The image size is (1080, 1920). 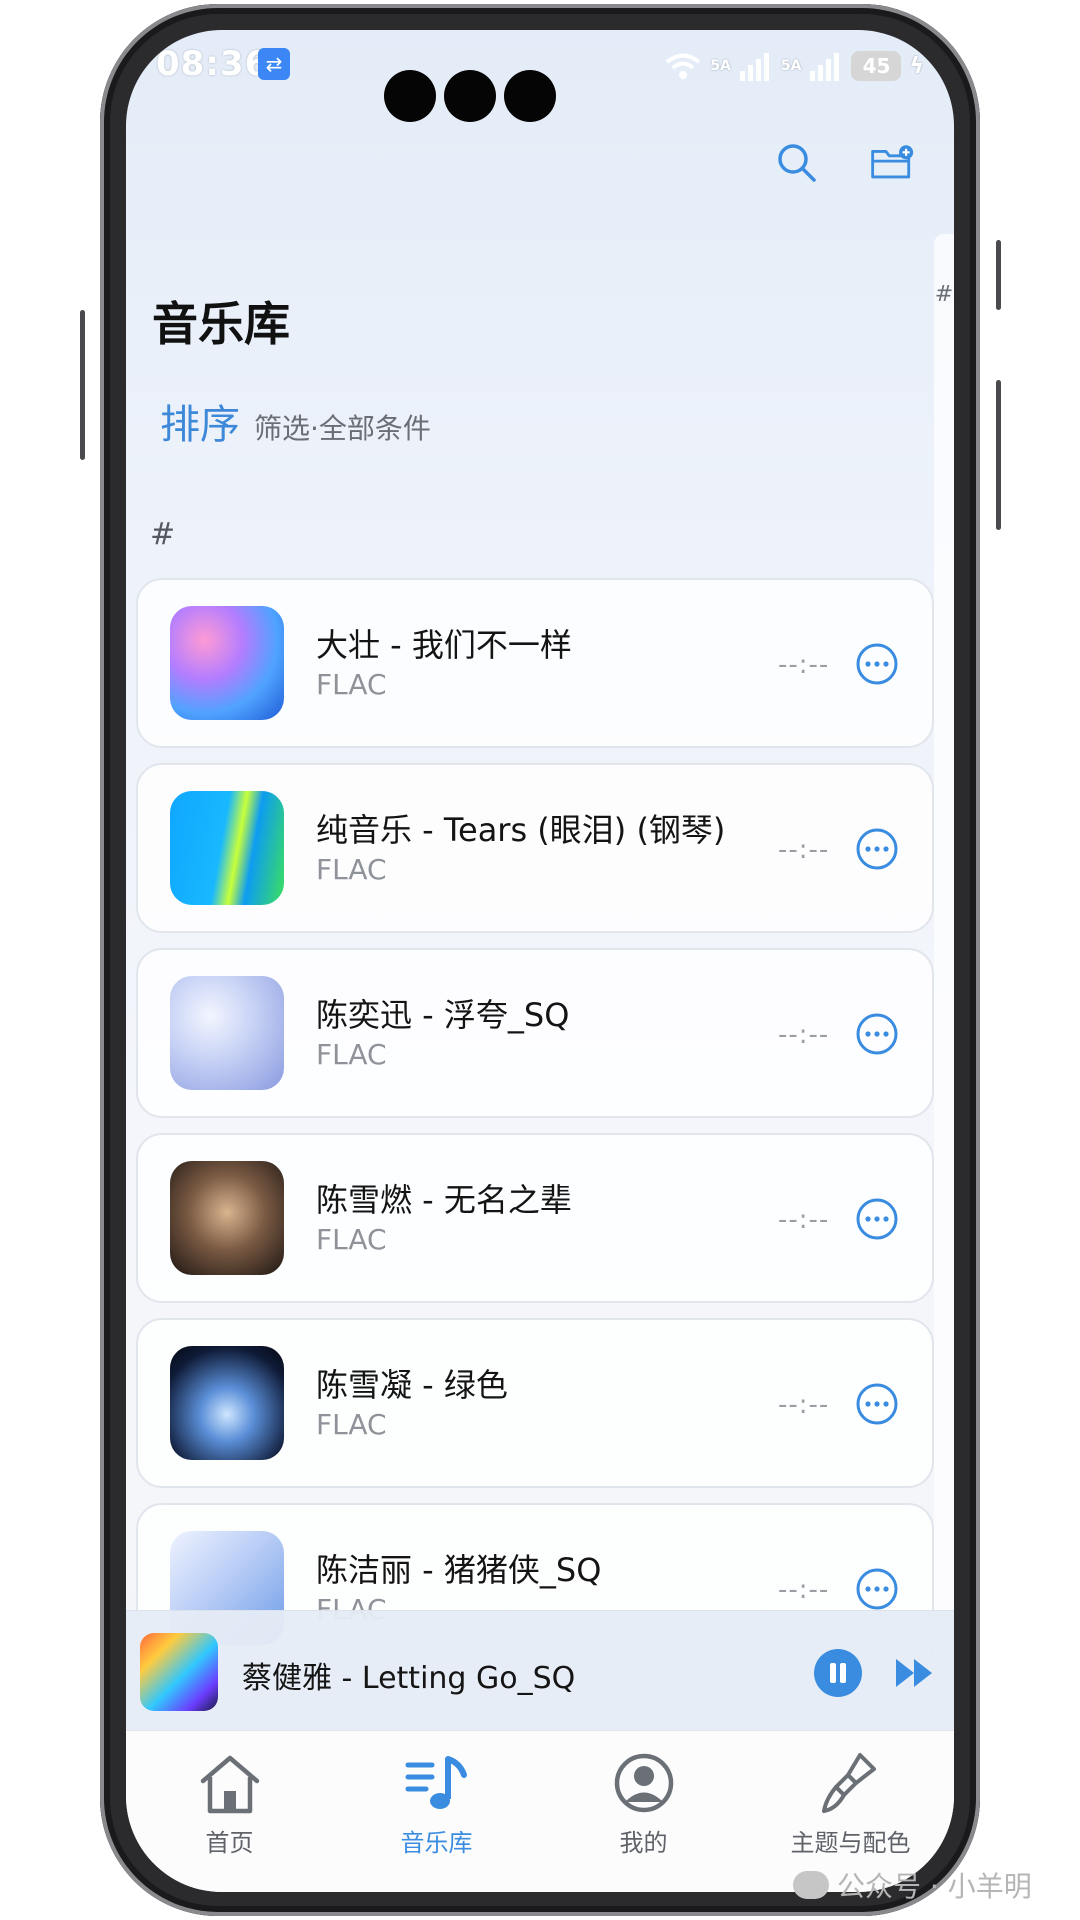 What do you see at coordinates (163, 534) in the screenshot?
I see `section-header: #` at bounding box center [163, 534].